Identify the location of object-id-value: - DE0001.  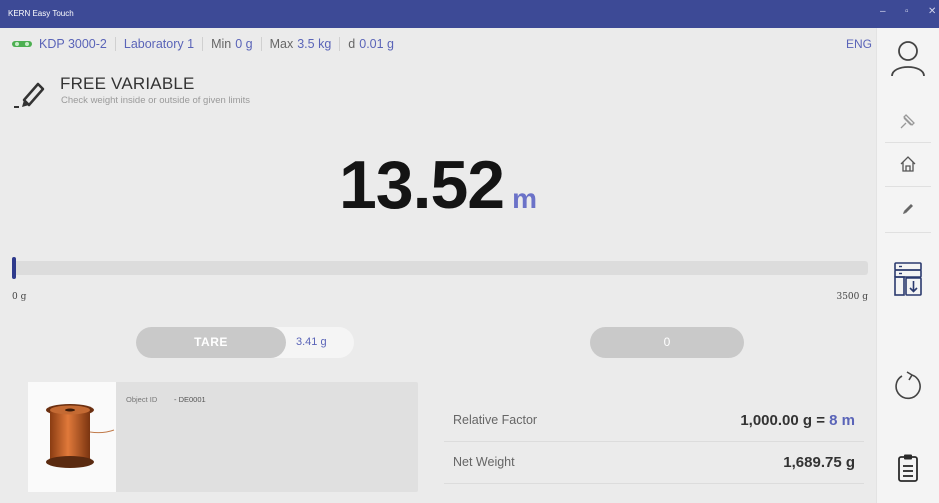
(190, 399).